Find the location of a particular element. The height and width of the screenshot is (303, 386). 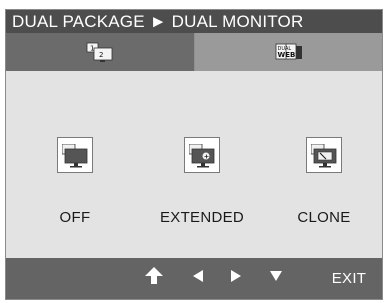

svg-text: 2 is located at coordinates (101, 55).